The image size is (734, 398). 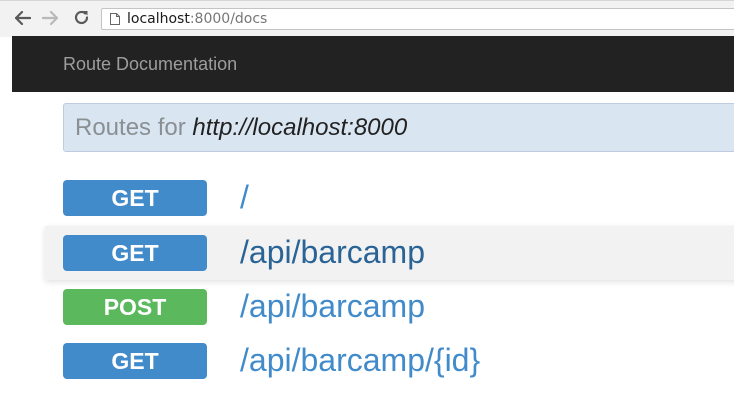 I want to click on route-row: GET /api/barcamp/{id}, so click(x=389, y=361).